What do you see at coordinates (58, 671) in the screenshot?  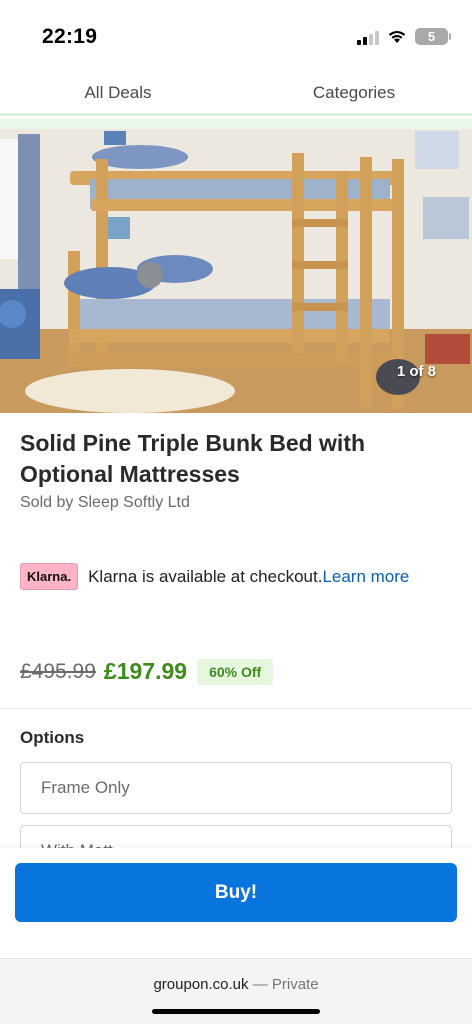 I see `original-price: £495.99` at bounding box center [58, 671].